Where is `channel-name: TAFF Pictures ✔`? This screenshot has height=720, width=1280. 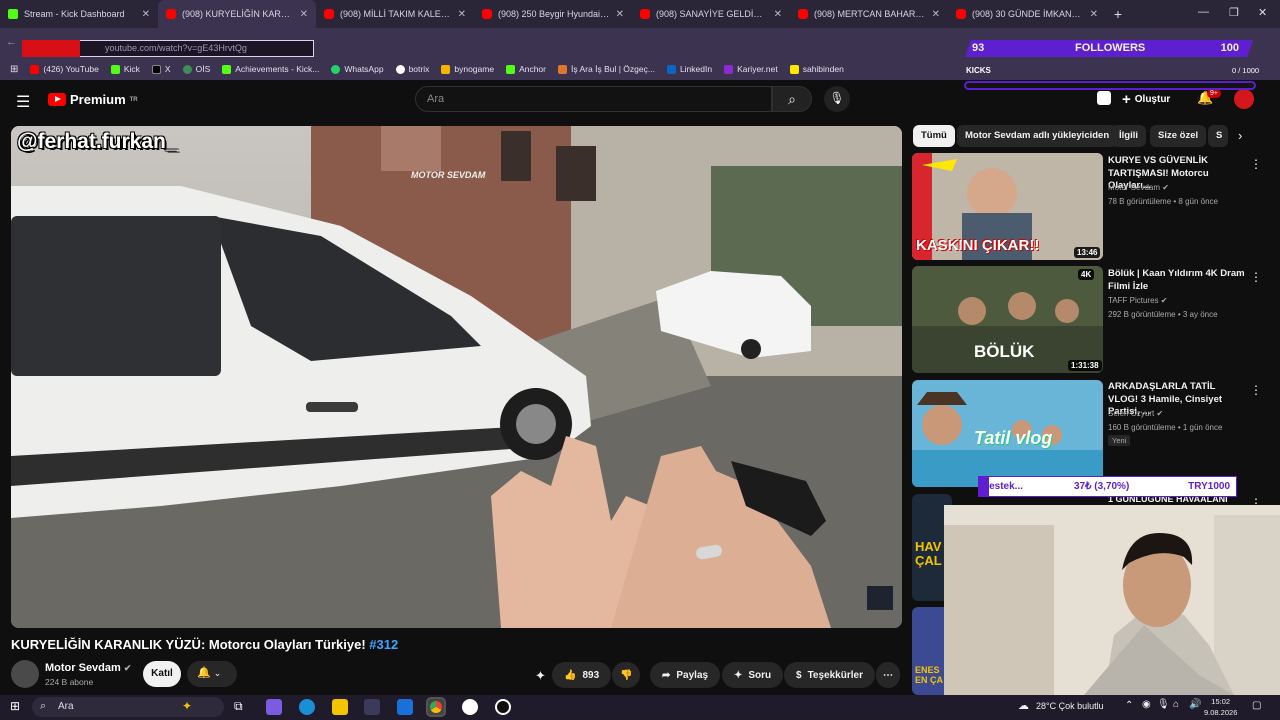
channel-name: TAFF Pictures ✔ is located at coordinates (1137, 300).